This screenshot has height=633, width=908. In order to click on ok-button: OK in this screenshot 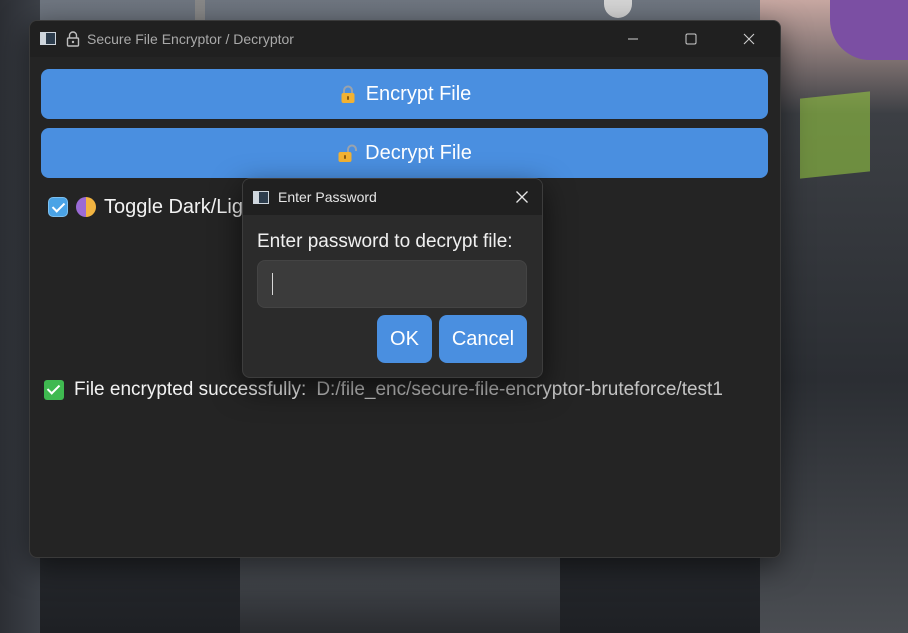, I will do `click(404, 339)`.